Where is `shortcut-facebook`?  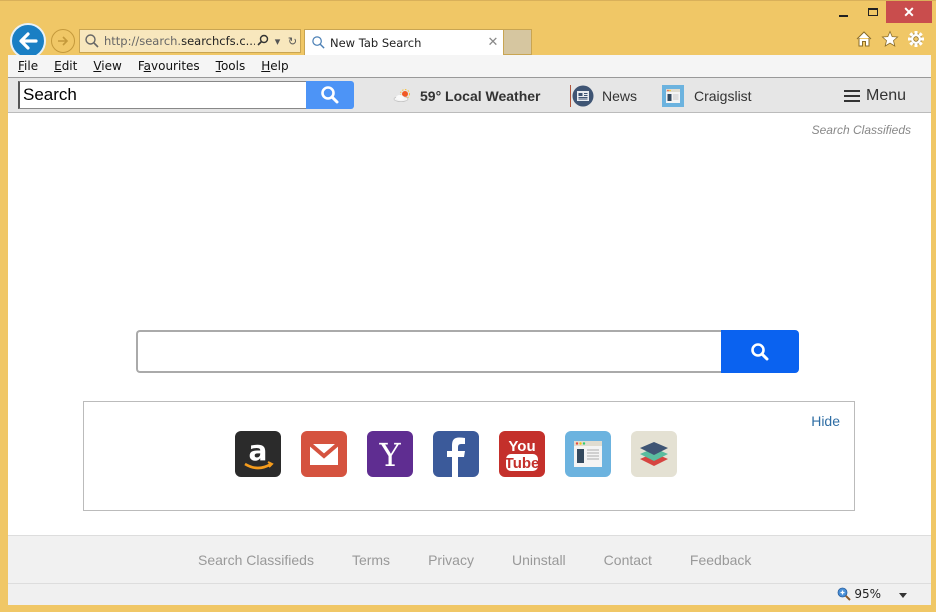 shortcut-facebook is located at coordinates (456, 454).